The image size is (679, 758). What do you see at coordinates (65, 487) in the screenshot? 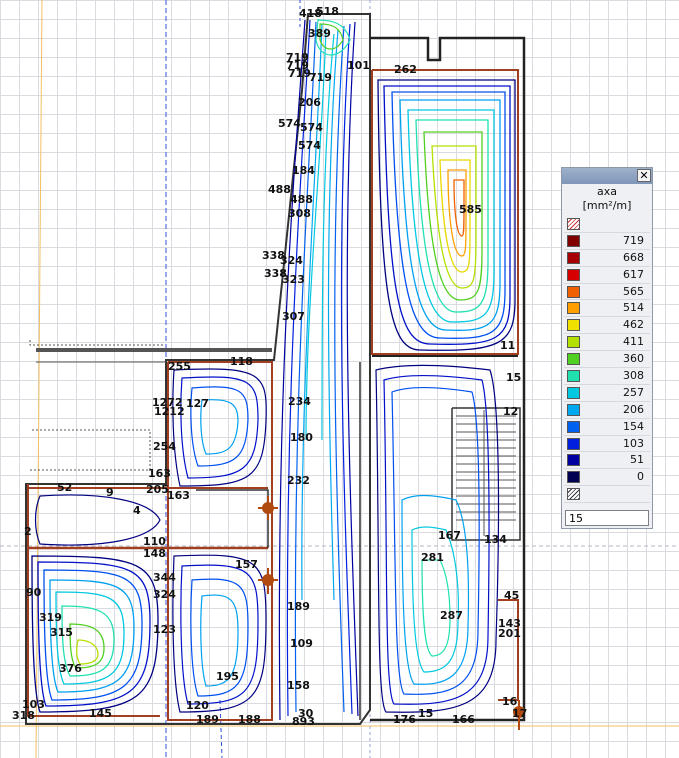
I see `contour-label: 52` at bounding box center [65, 487].